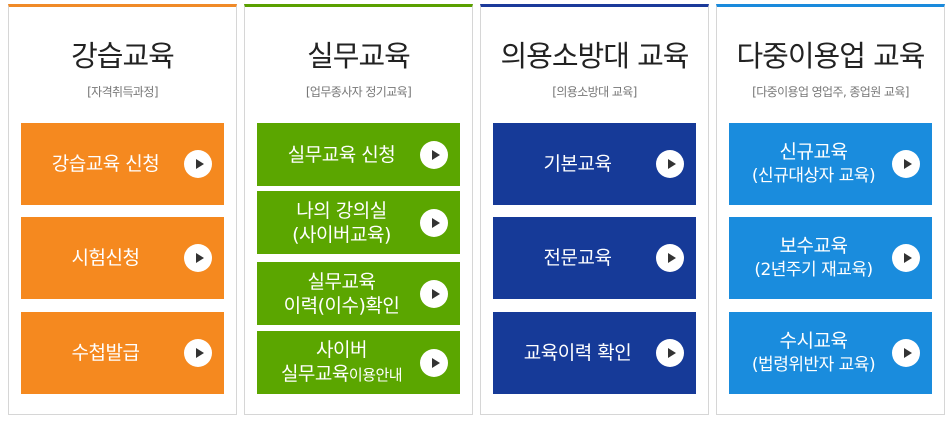 The width and height of the screenshot is (951, 422). I want to click on training-apply-button: 강습교육 신청, so click(122, 164).